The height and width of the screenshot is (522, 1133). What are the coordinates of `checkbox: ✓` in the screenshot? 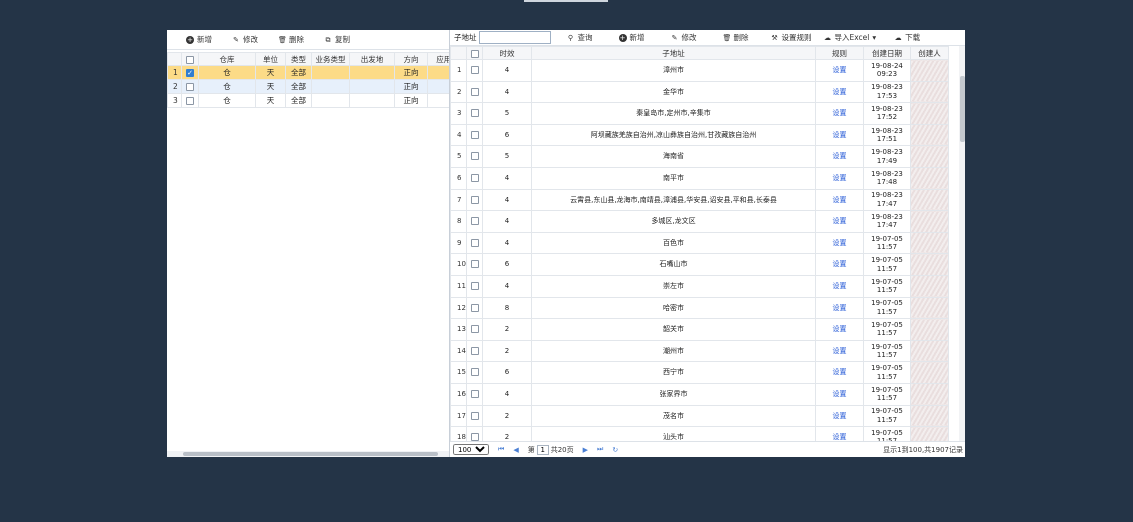 It's located at (190, 73).